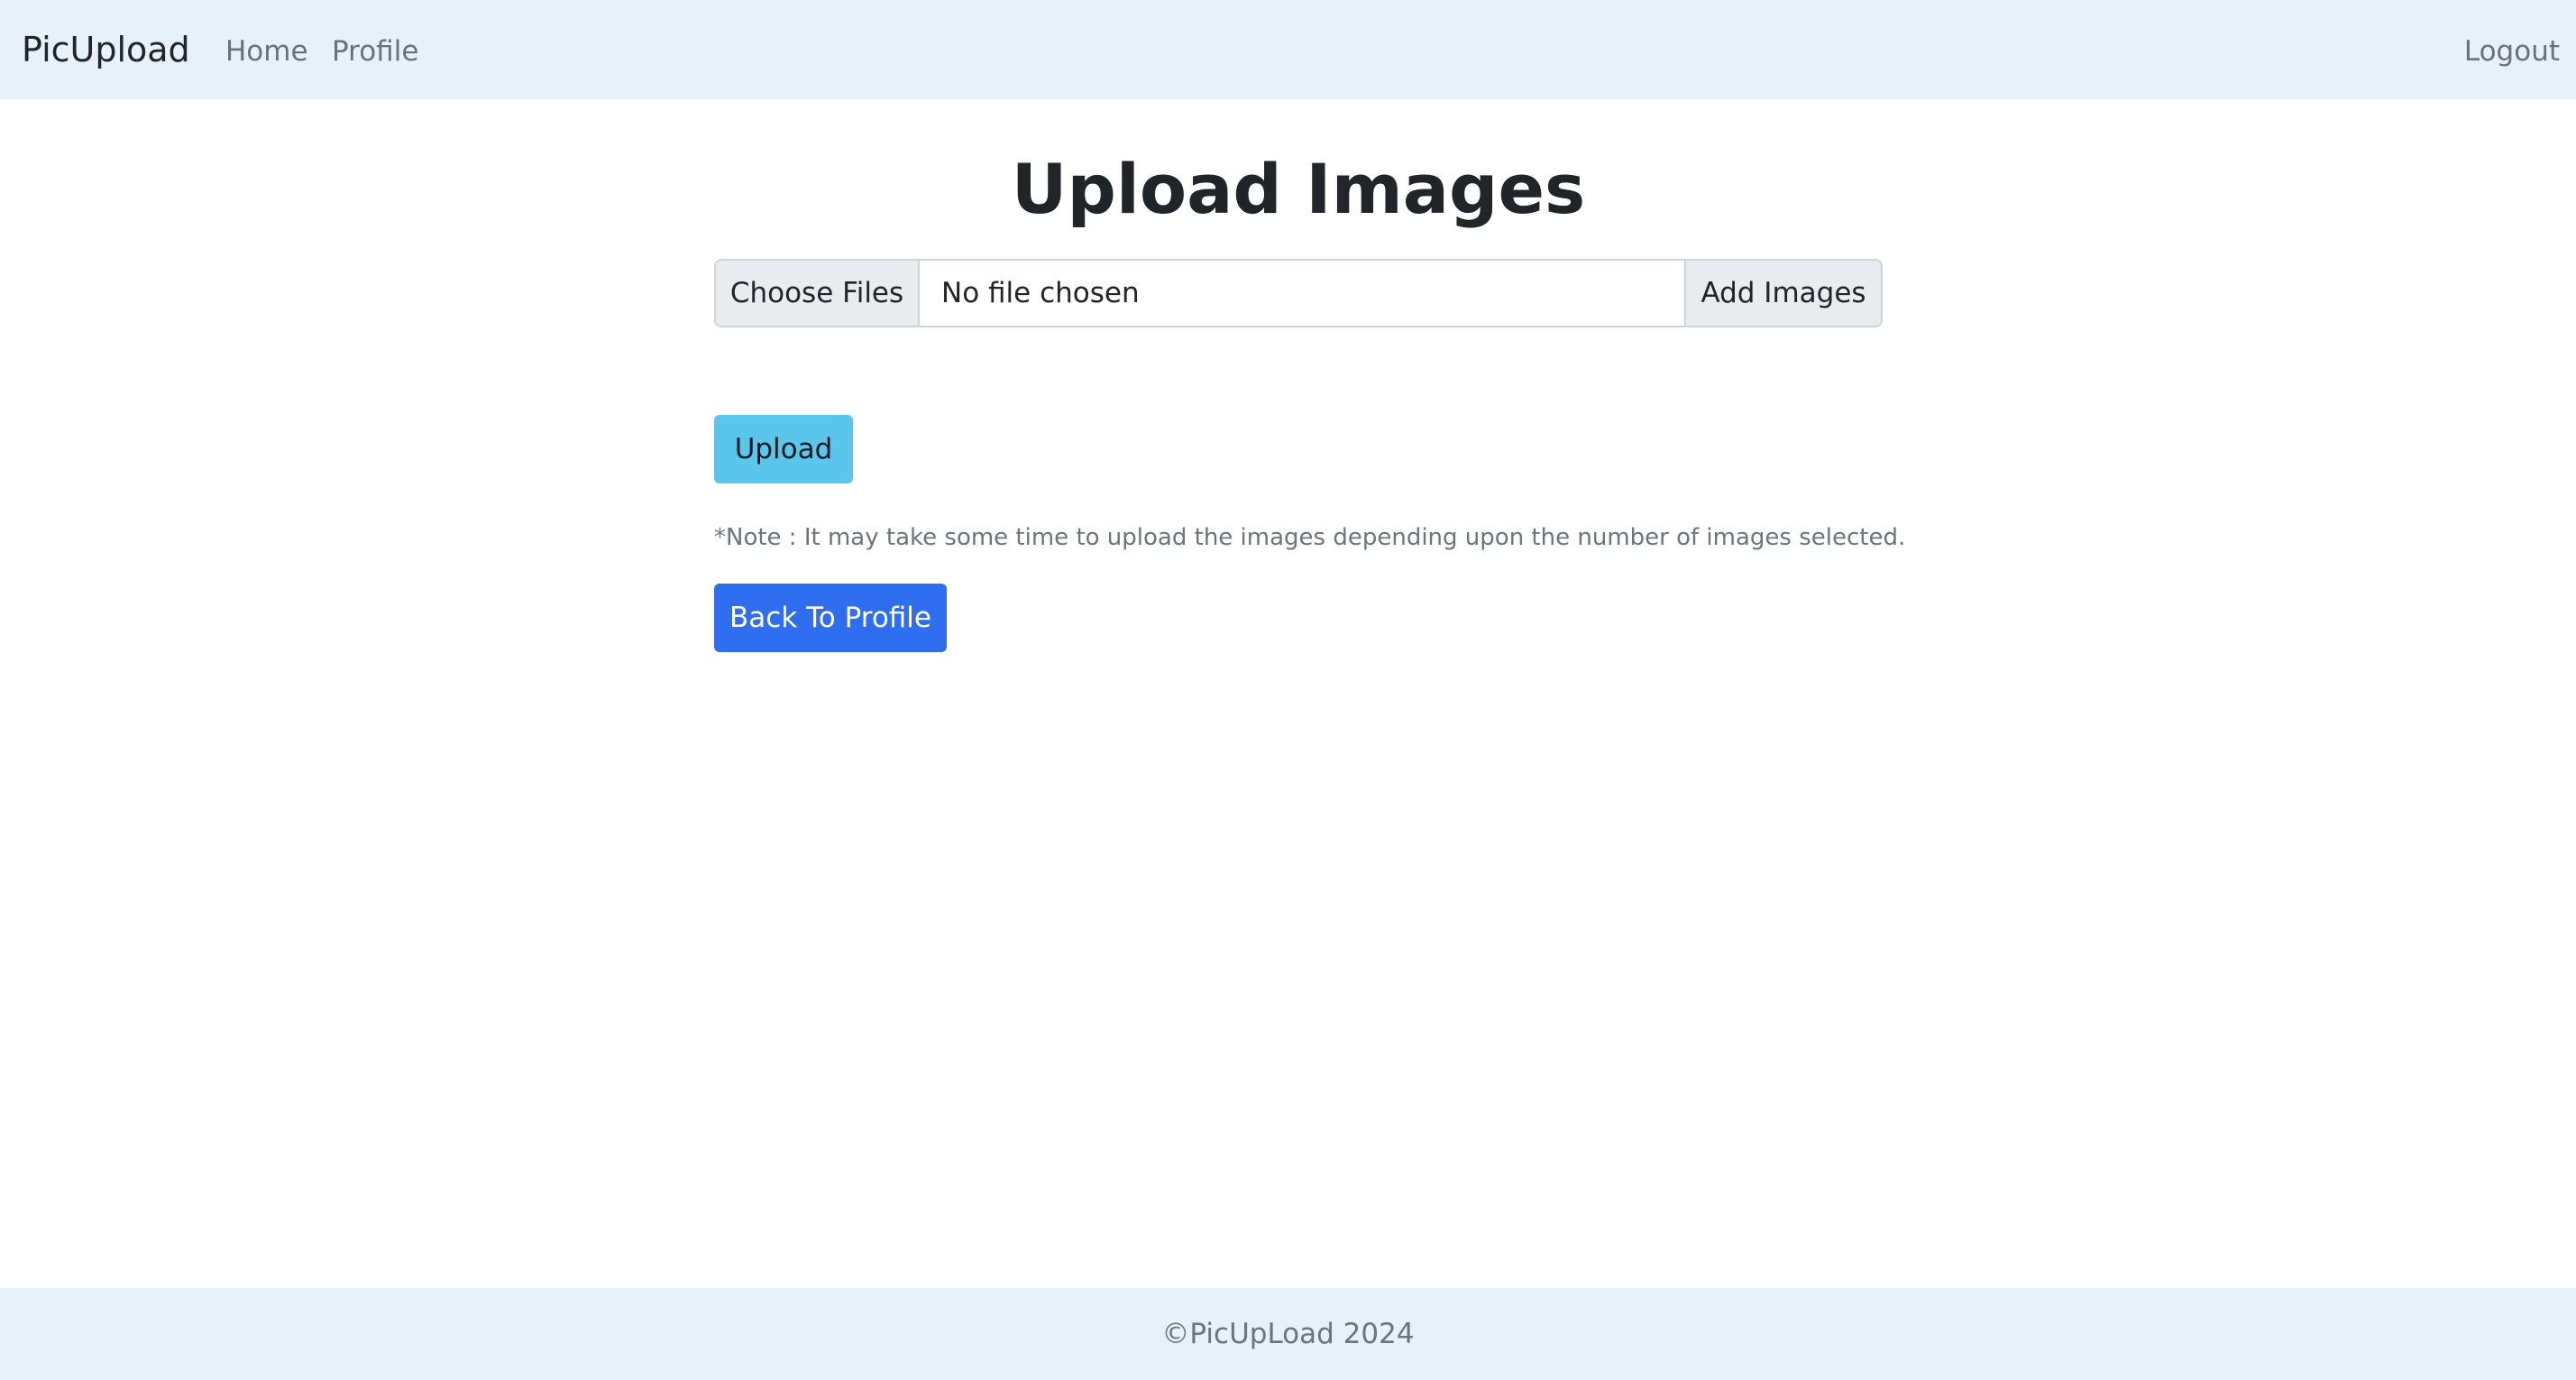 This screenshot has width=2576, height=1380. What do you see at coordinates (1298, 189) in the screenshot?
I see `page-title: Upload Images` at bounding box center [1298, 189].